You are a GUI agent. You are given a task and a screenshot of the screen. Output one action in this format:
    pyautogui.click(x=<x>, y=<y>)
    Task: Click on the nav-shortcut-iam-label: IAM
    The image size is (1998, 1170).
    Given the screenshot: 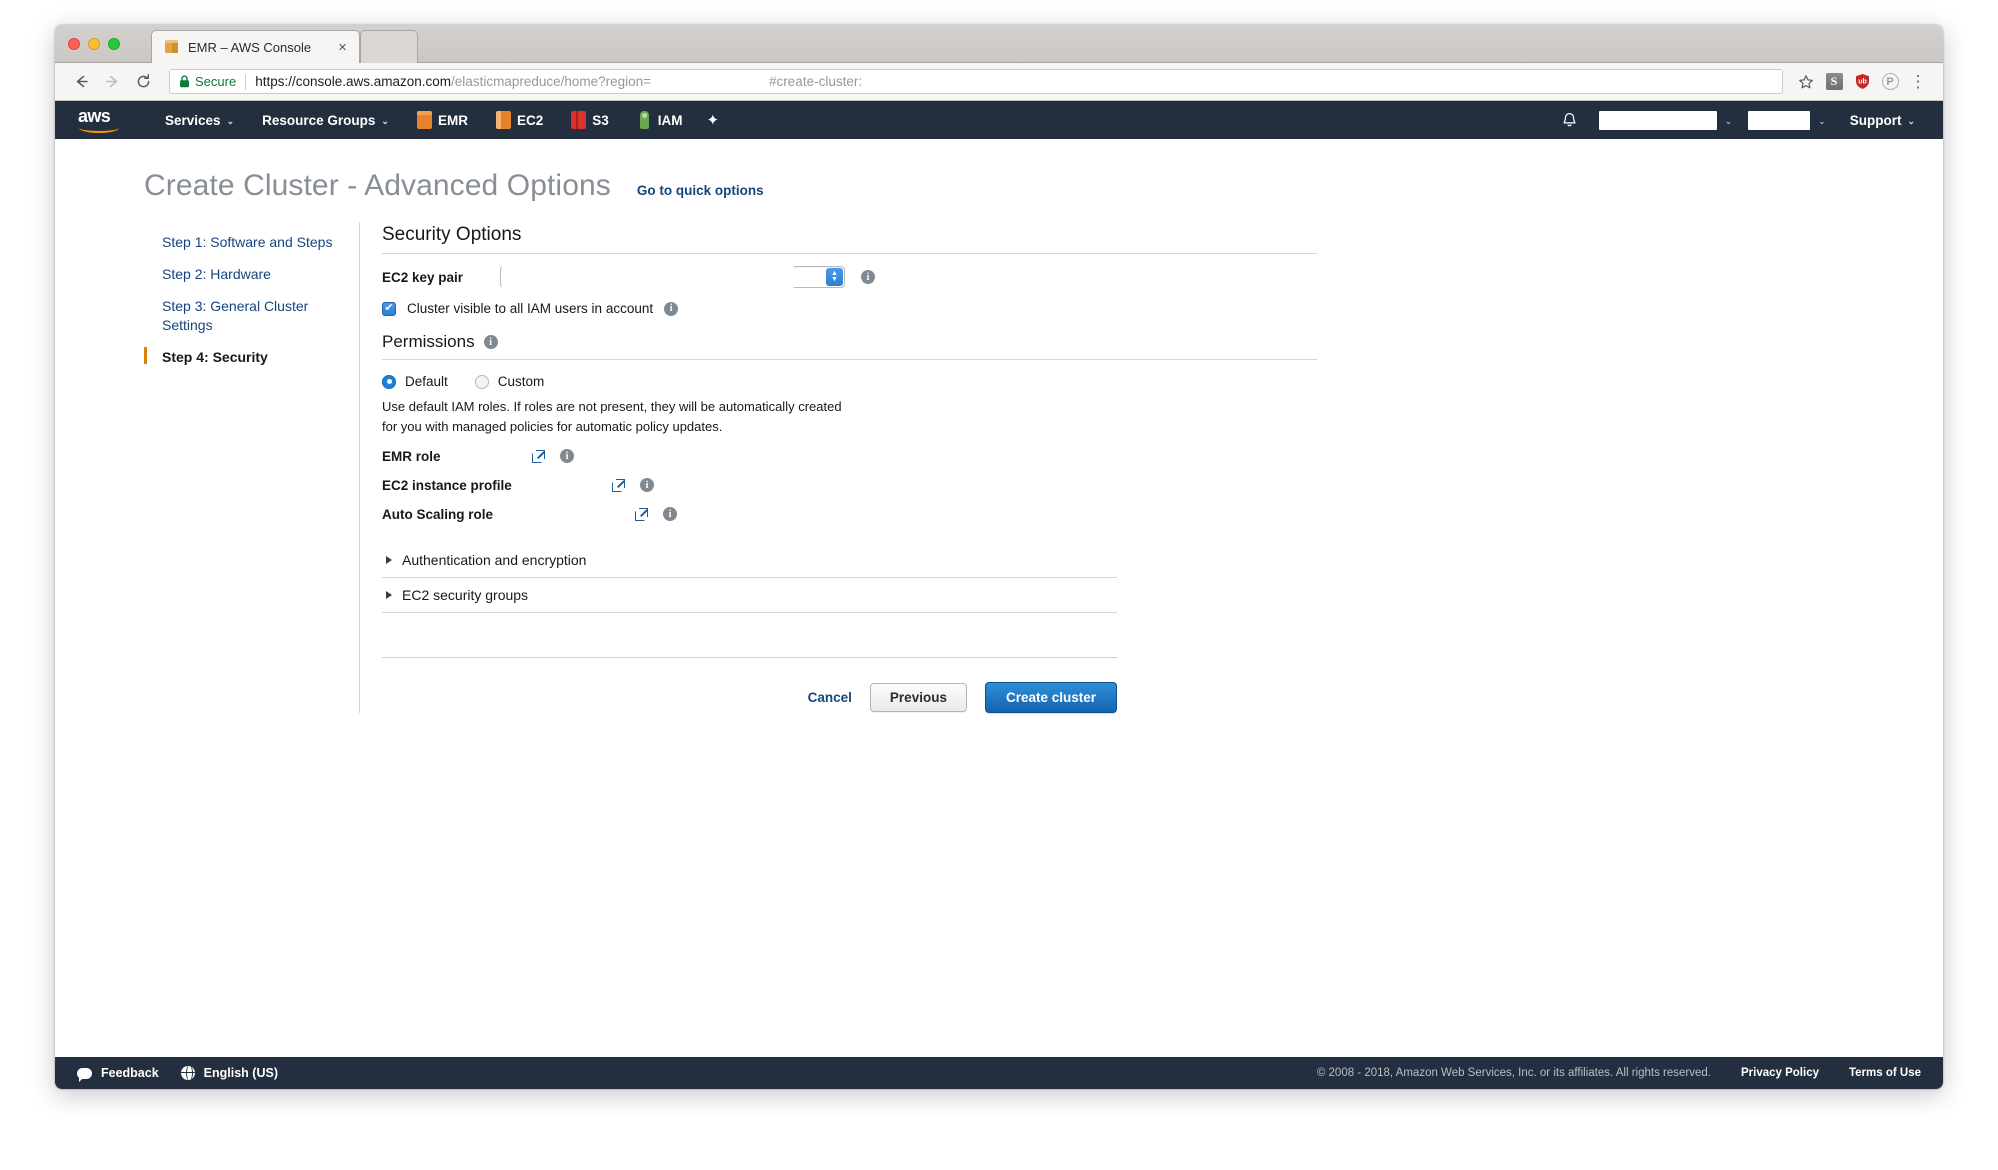 What is the action you would take?
    pyautogui.click(x=670, y=120)
    